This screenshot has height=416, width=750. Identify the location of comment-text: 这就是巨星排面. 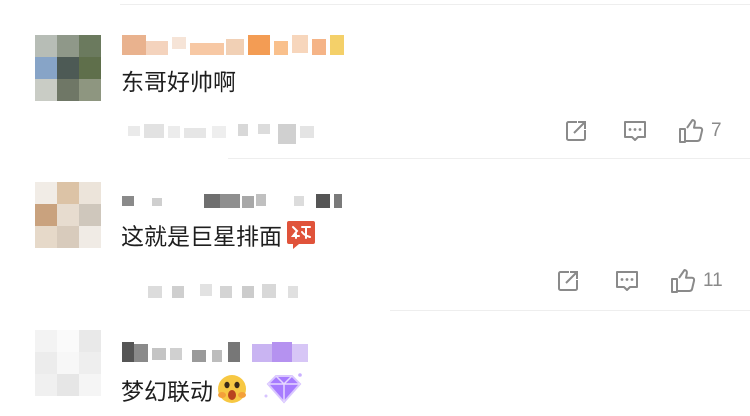
(219, 238).